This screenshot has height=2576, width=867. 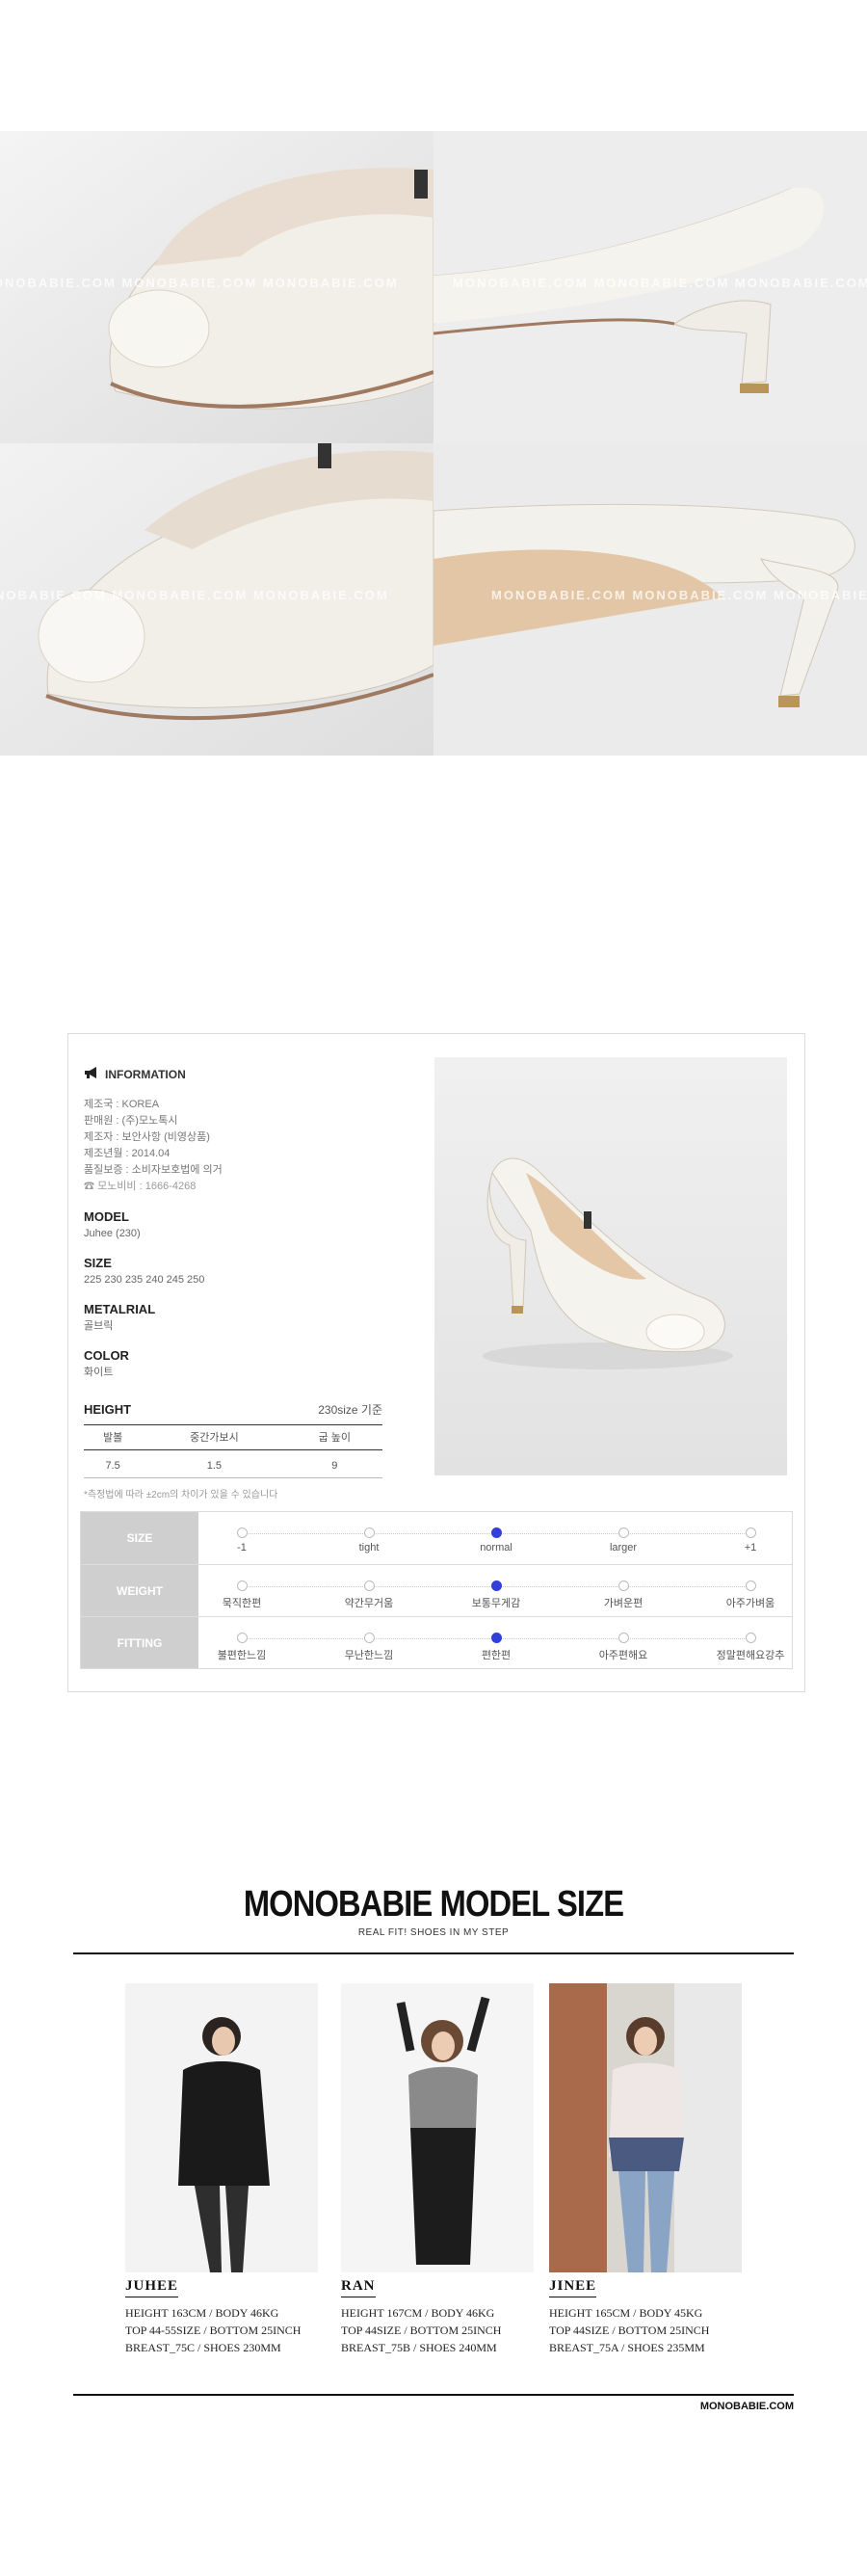 What do you see at coordinates (496, 1540) in the screenshot?
I see `fit-option: normal` at bounding box center [496, 1540].